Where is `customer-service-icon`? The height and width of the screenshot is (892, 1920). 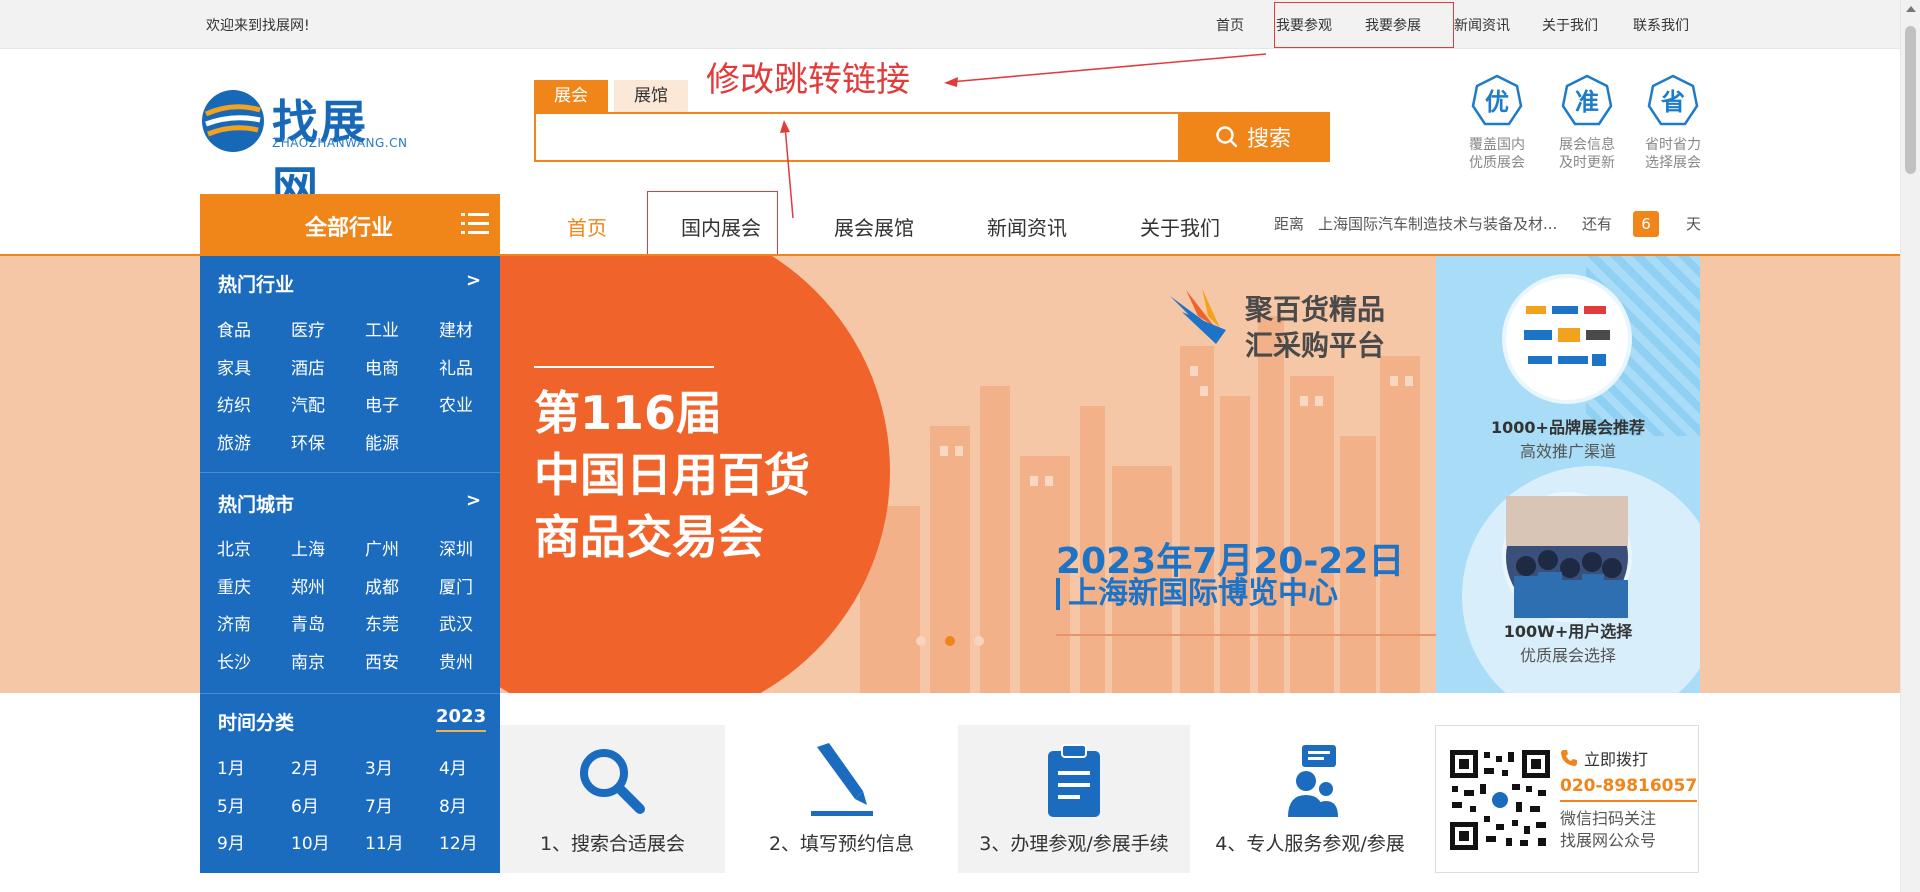
customer-service-icon is located at coordinates (1313, 781).